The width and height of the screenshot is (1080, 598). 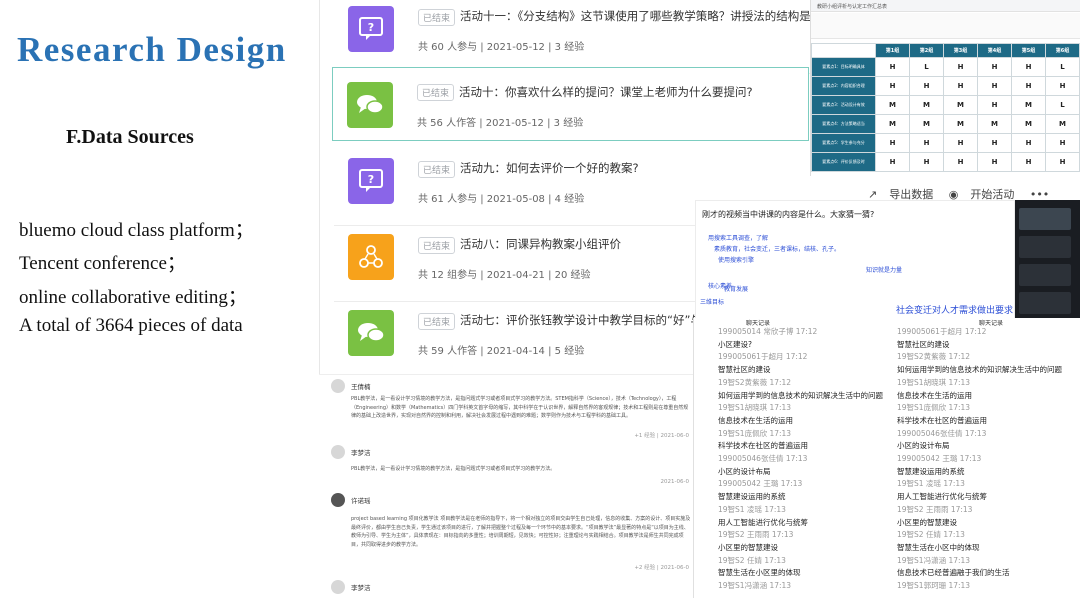 I want to click on sheet-title: 教研小组评析与认定工作汇总表, so click(x=945, y=6).